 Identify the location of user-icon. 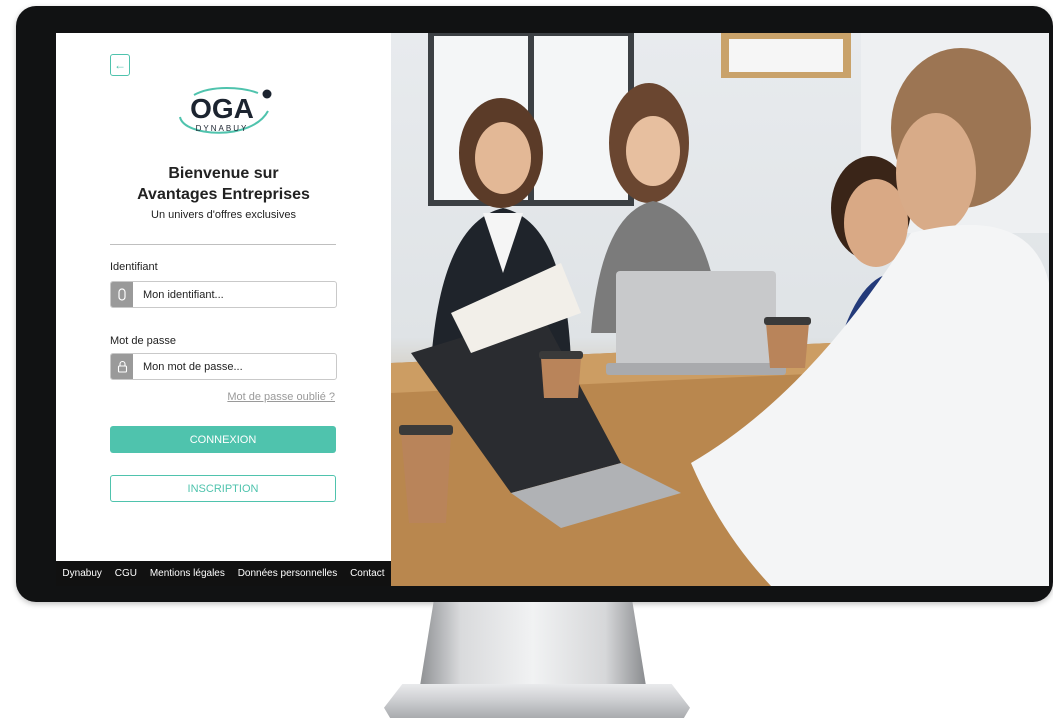
(122, 294).